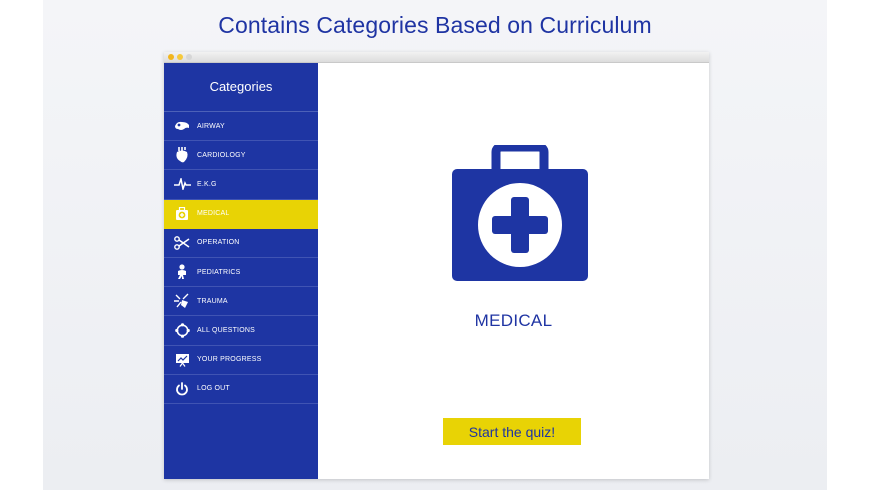 The height and width of the screenshot is (490, 870). Describe the element at coordinates (435, 25) in the screenshot. I see `page-headline: Contains Categories Based on Curriculum` at that location.